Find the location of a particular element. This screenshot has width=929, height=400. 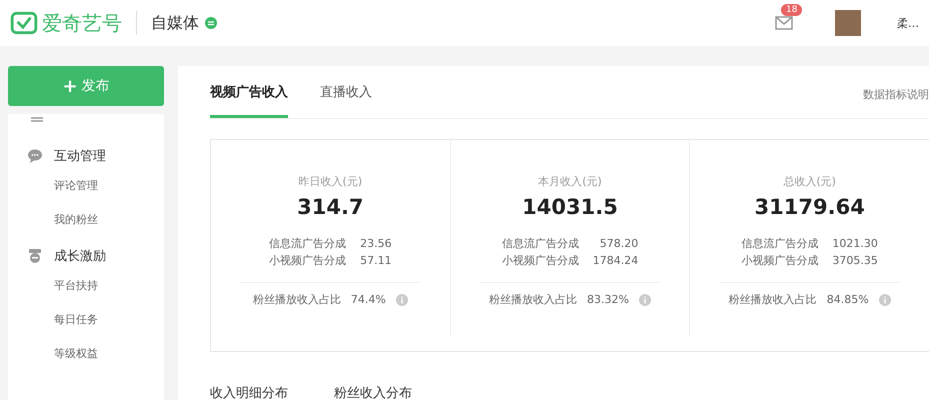

tab: 直播收入 is located at coordinates (346, 100).